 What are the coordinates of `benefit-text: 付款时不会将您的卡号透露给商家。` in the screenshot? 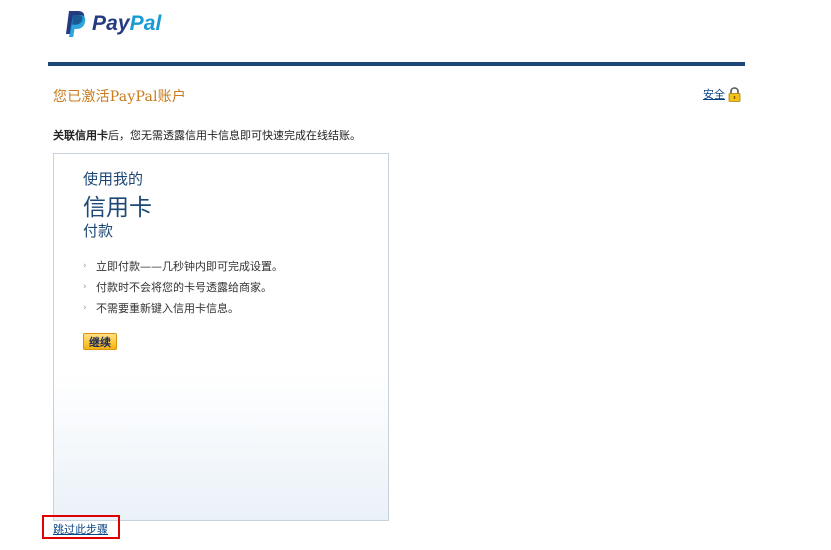 It's located at (184, 287).